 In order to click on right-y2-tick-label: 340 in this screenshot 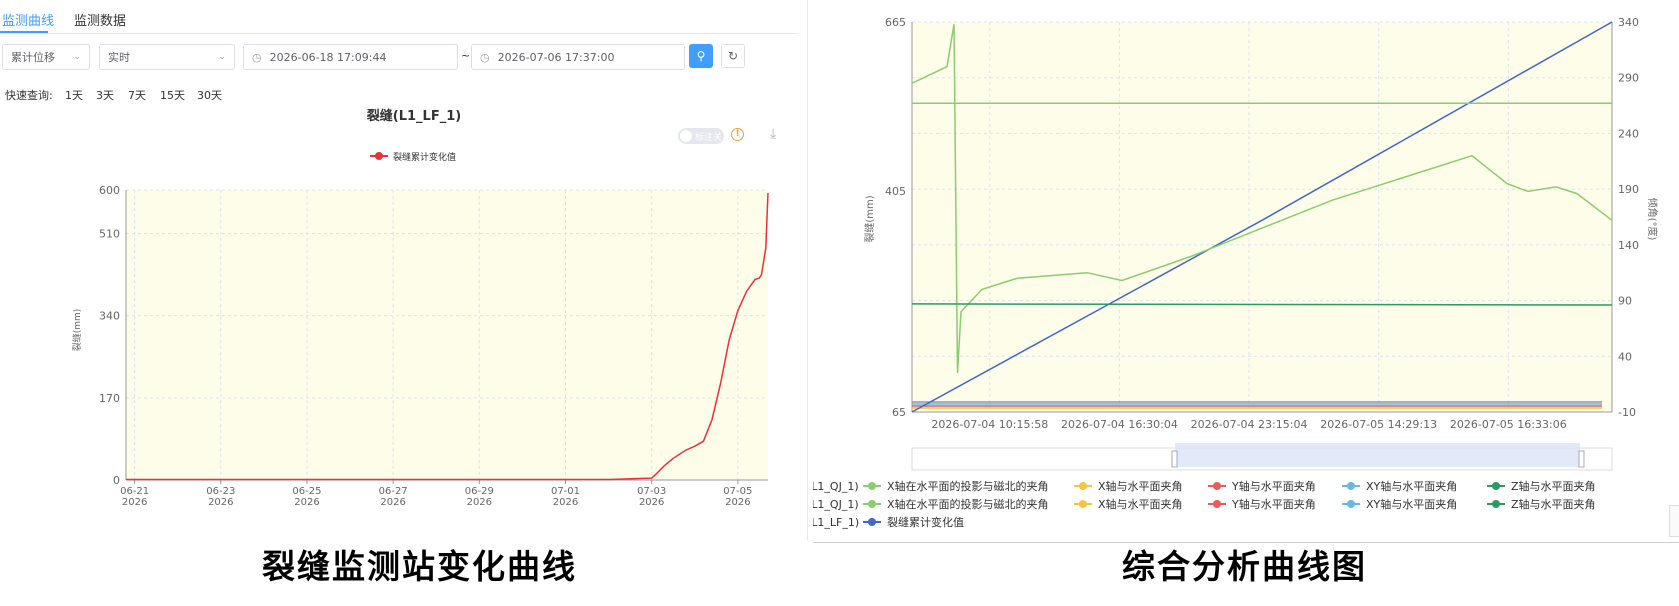, I will do `click(1628, 22)`.